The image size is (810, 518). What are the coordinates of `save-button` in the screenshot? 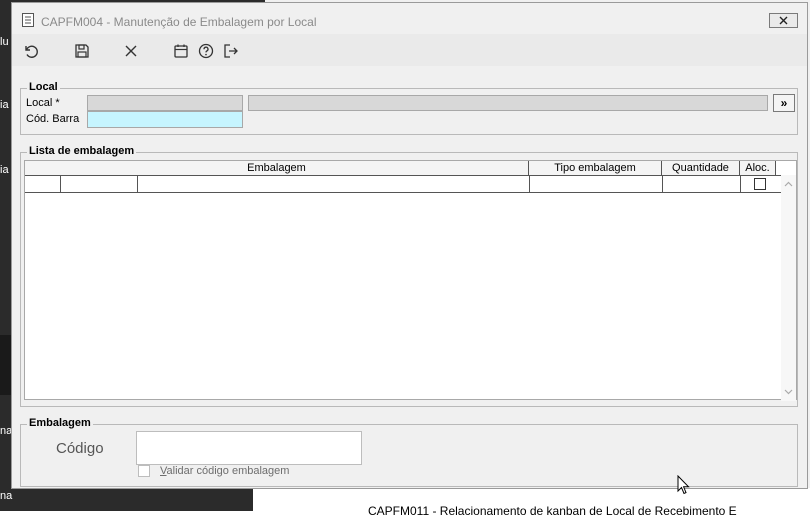 It's located at (82, 51).